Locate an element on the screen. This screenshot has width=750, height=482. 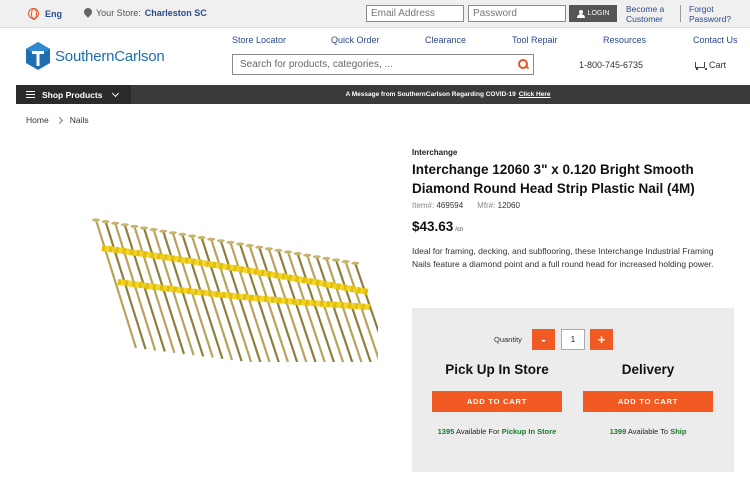
email-field: Email Address is located at coordinates (415, 13).